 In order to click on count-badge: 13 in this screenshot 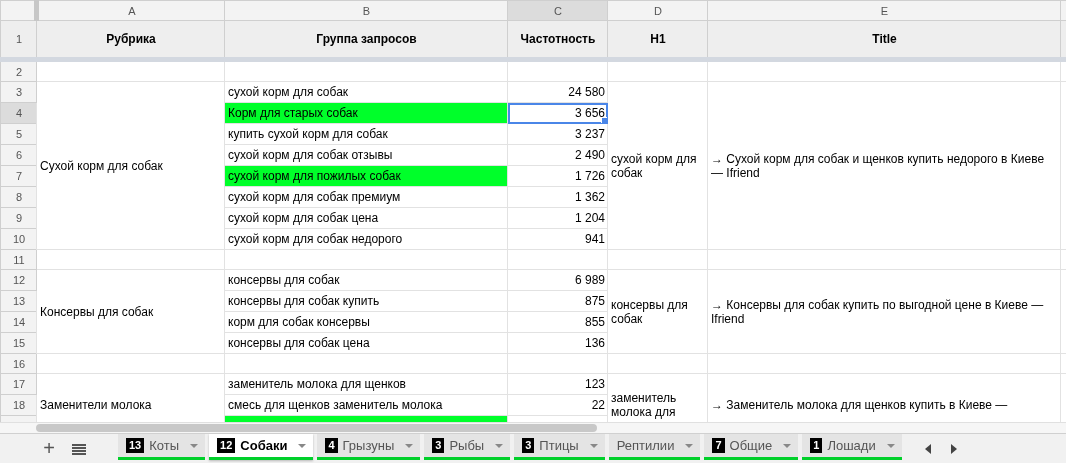, I will do `click(135, 445)`.